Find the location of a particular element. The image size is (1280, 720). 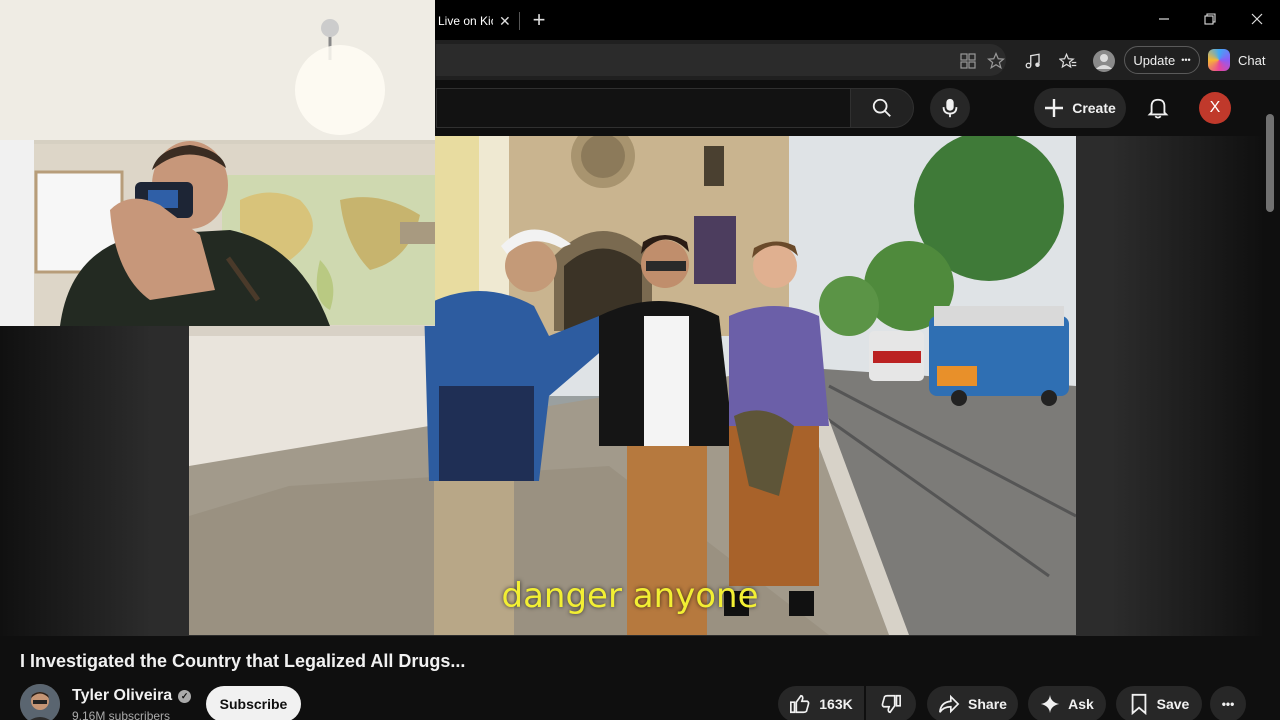

channel-name-text: Tyler Oliveira is located at coordinates (122, 695).